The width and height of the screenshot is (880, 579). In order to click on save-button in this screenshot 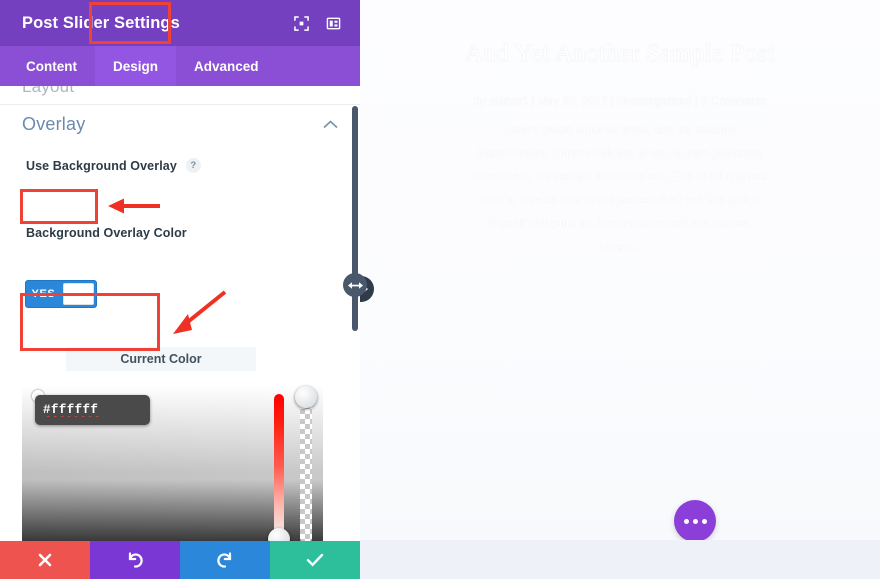, I will do `click(315, 560)`.